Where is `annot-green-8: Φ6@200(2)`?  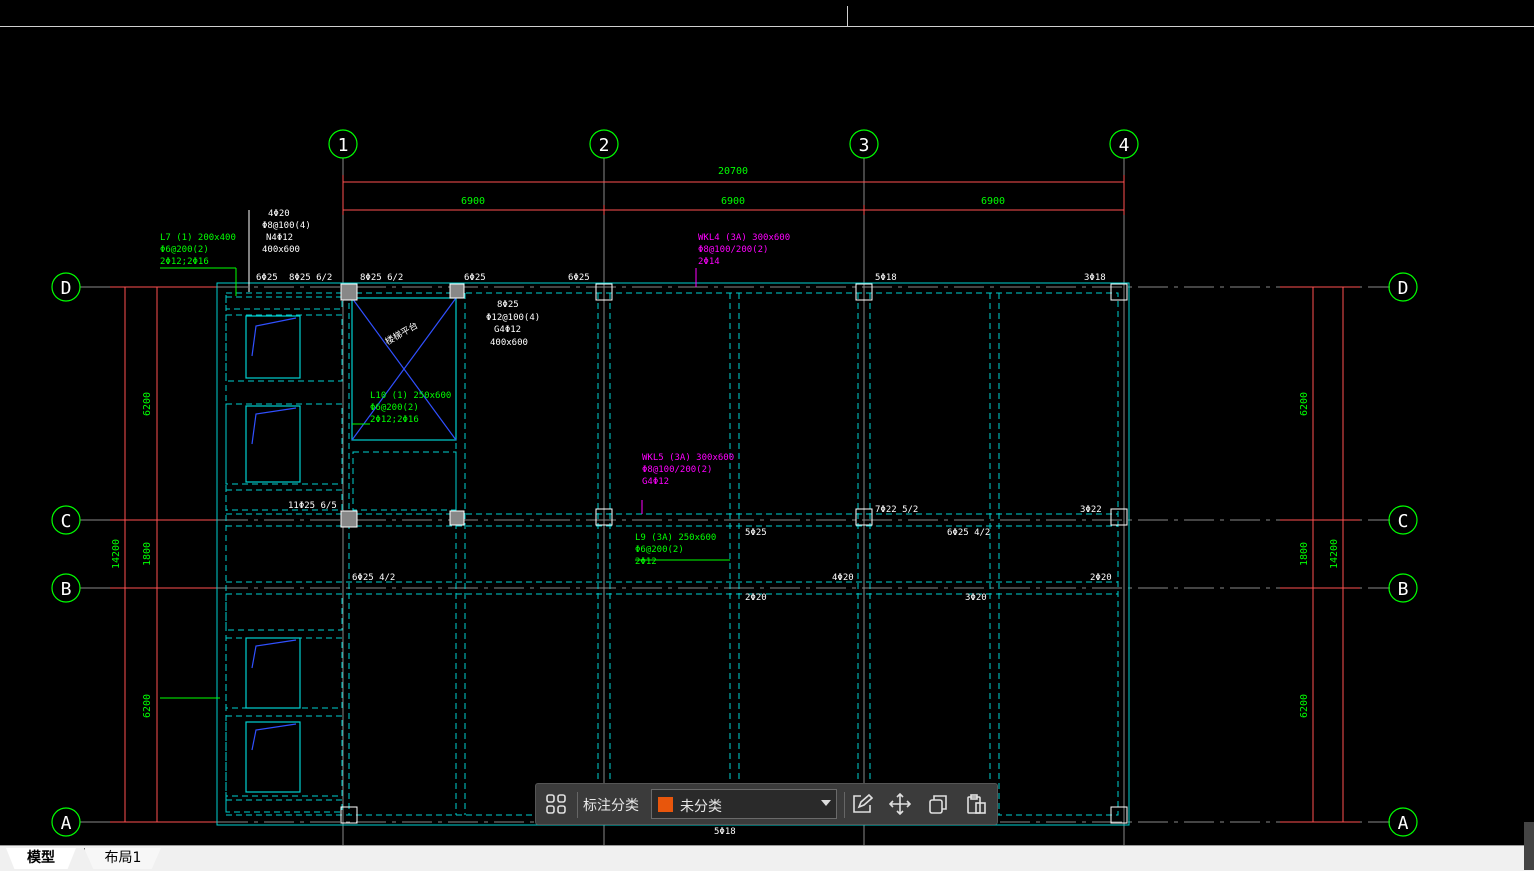
annot-green-8: Φ6@200(2) is located at coordinates (659, 550).